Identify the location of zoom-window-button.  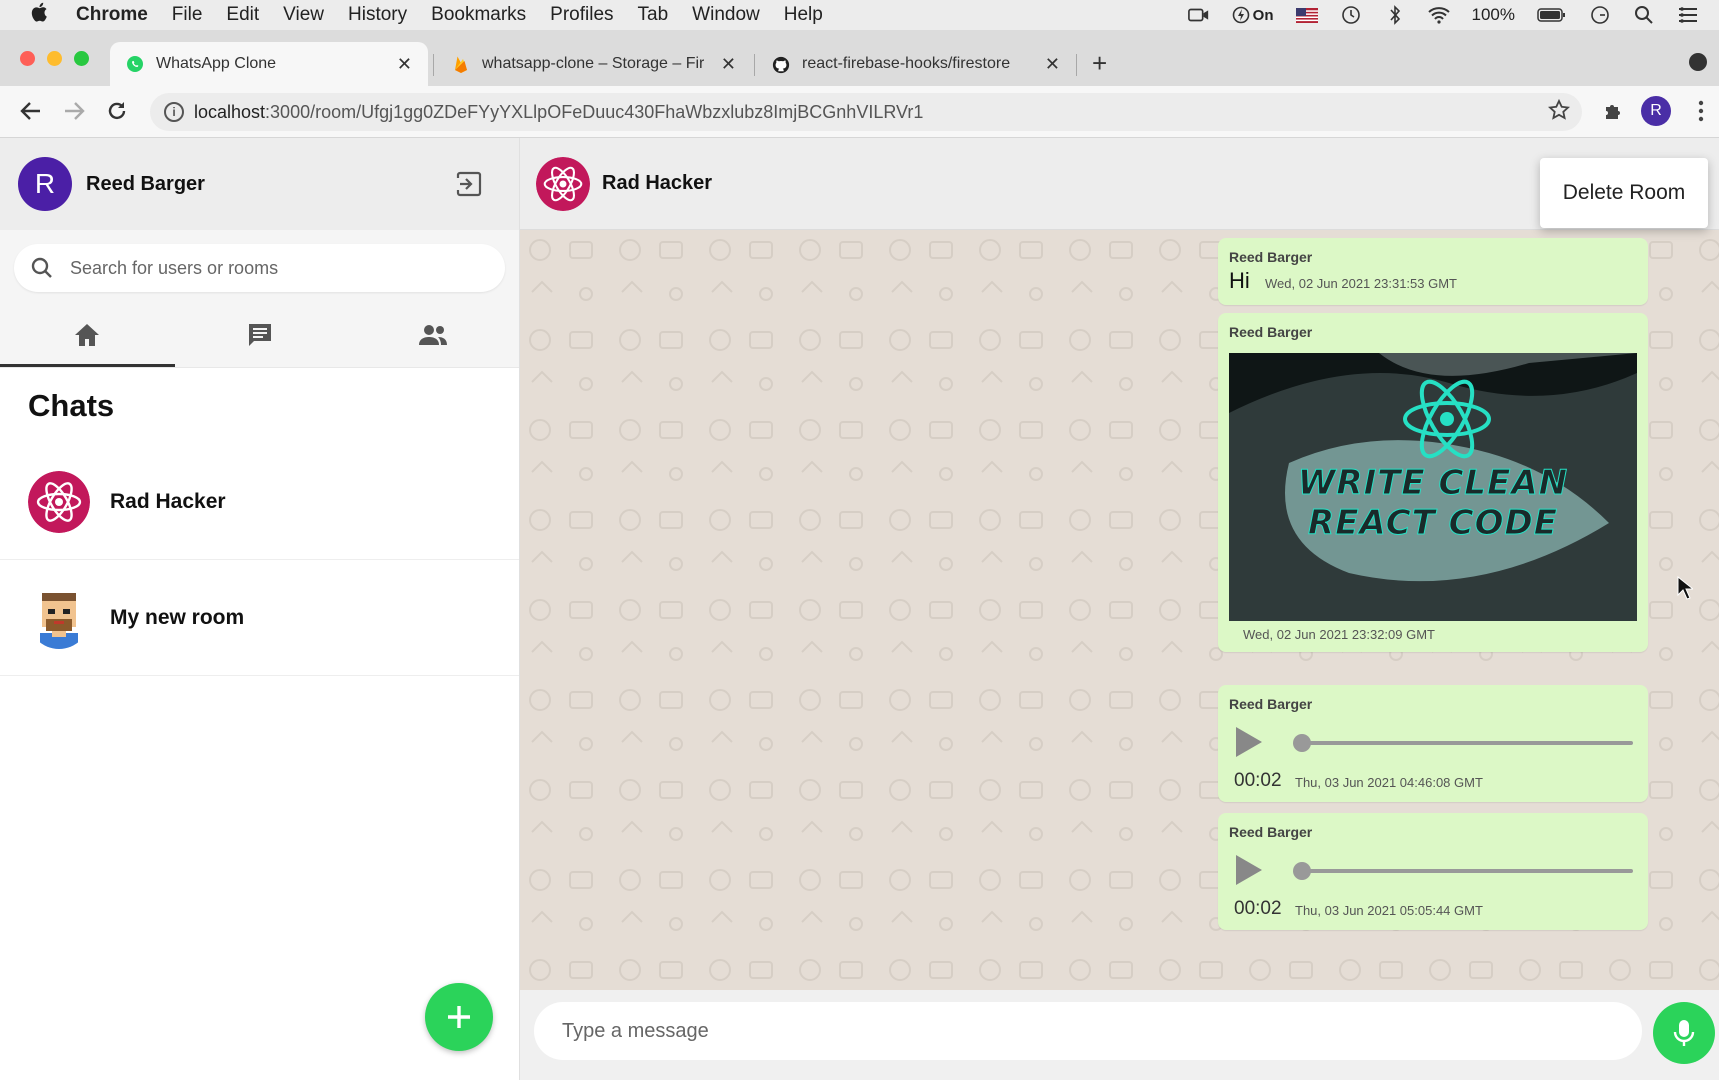
(81, 58).